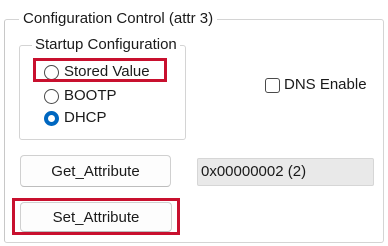 This screenshot has width=388, height=246. Describe the element at coordinates (285, 172) in the screenshot. I see `attribute-value-field: 0x00000002 (2)` at that location.